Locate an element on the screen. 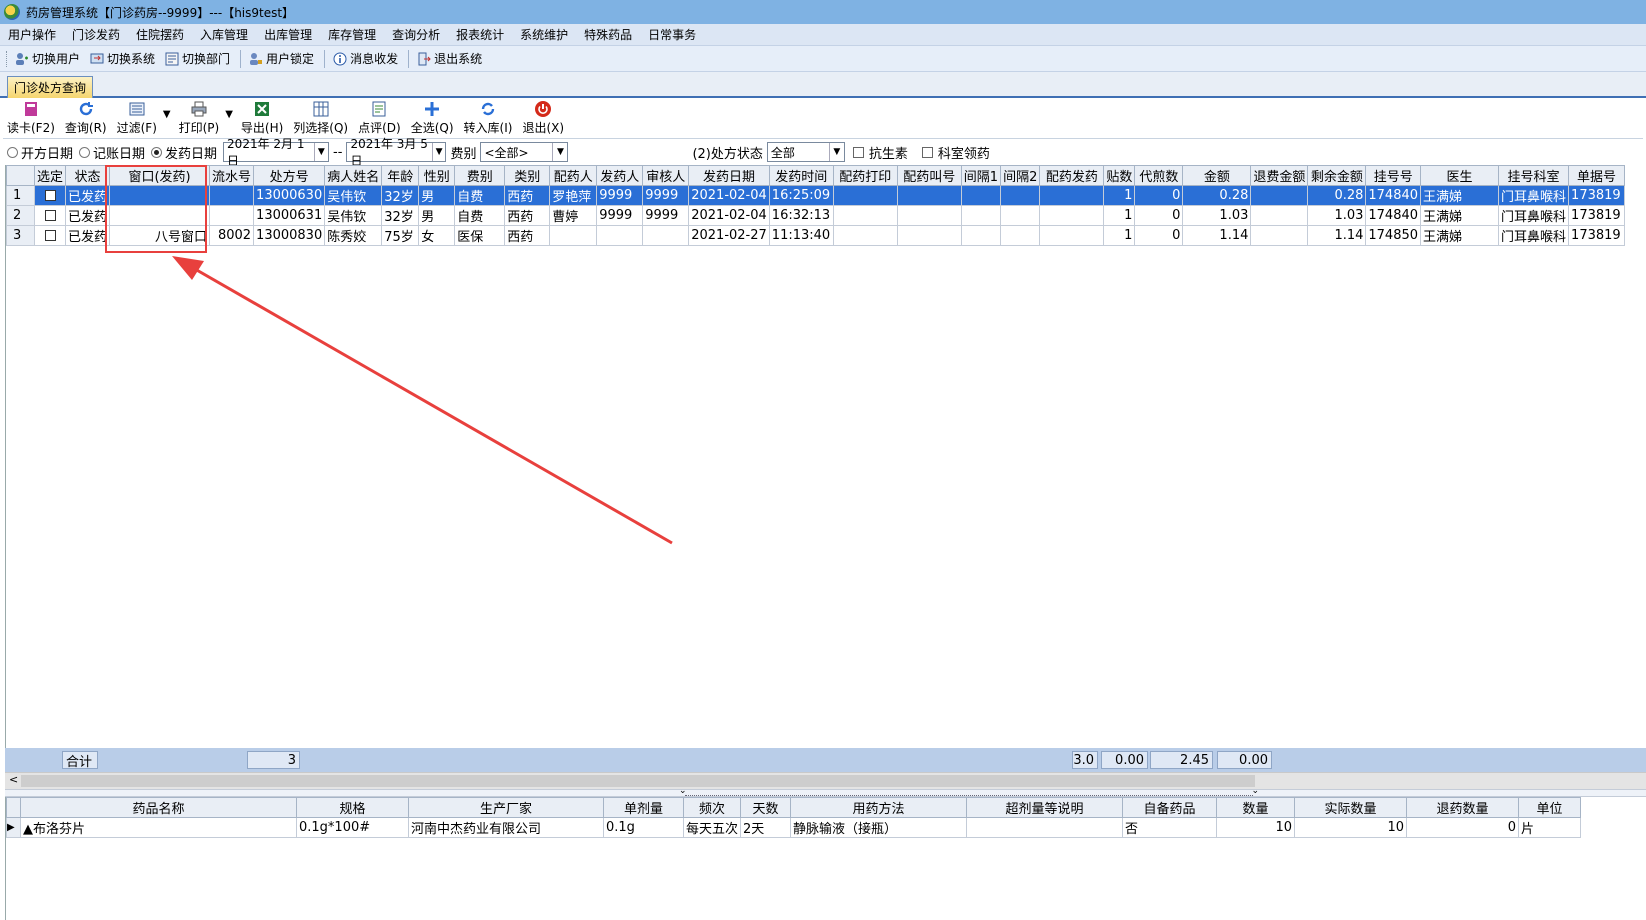 This screenshot has width=1646, height=920. column-header: 剩余金额 is located at coordinates (1337, 175).